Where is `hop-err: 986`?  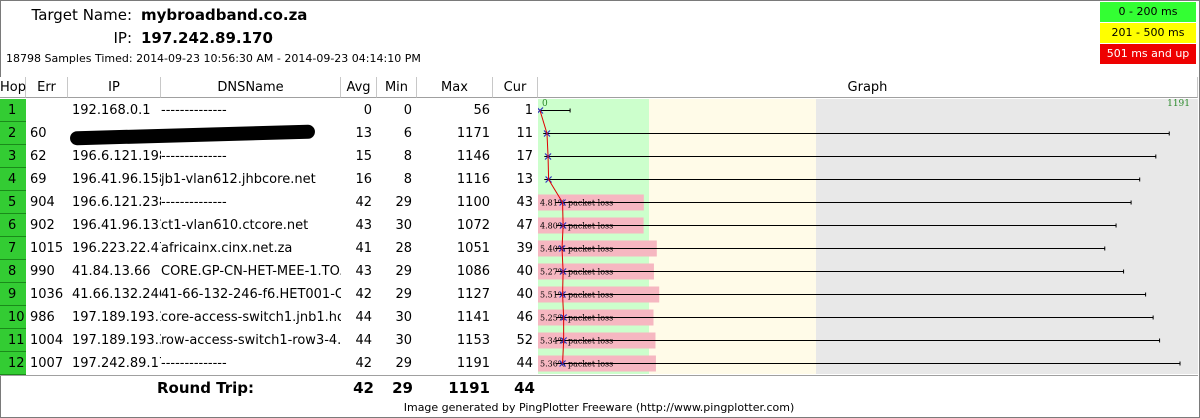 hop-err: 986 is located at coordinates (42, 317).